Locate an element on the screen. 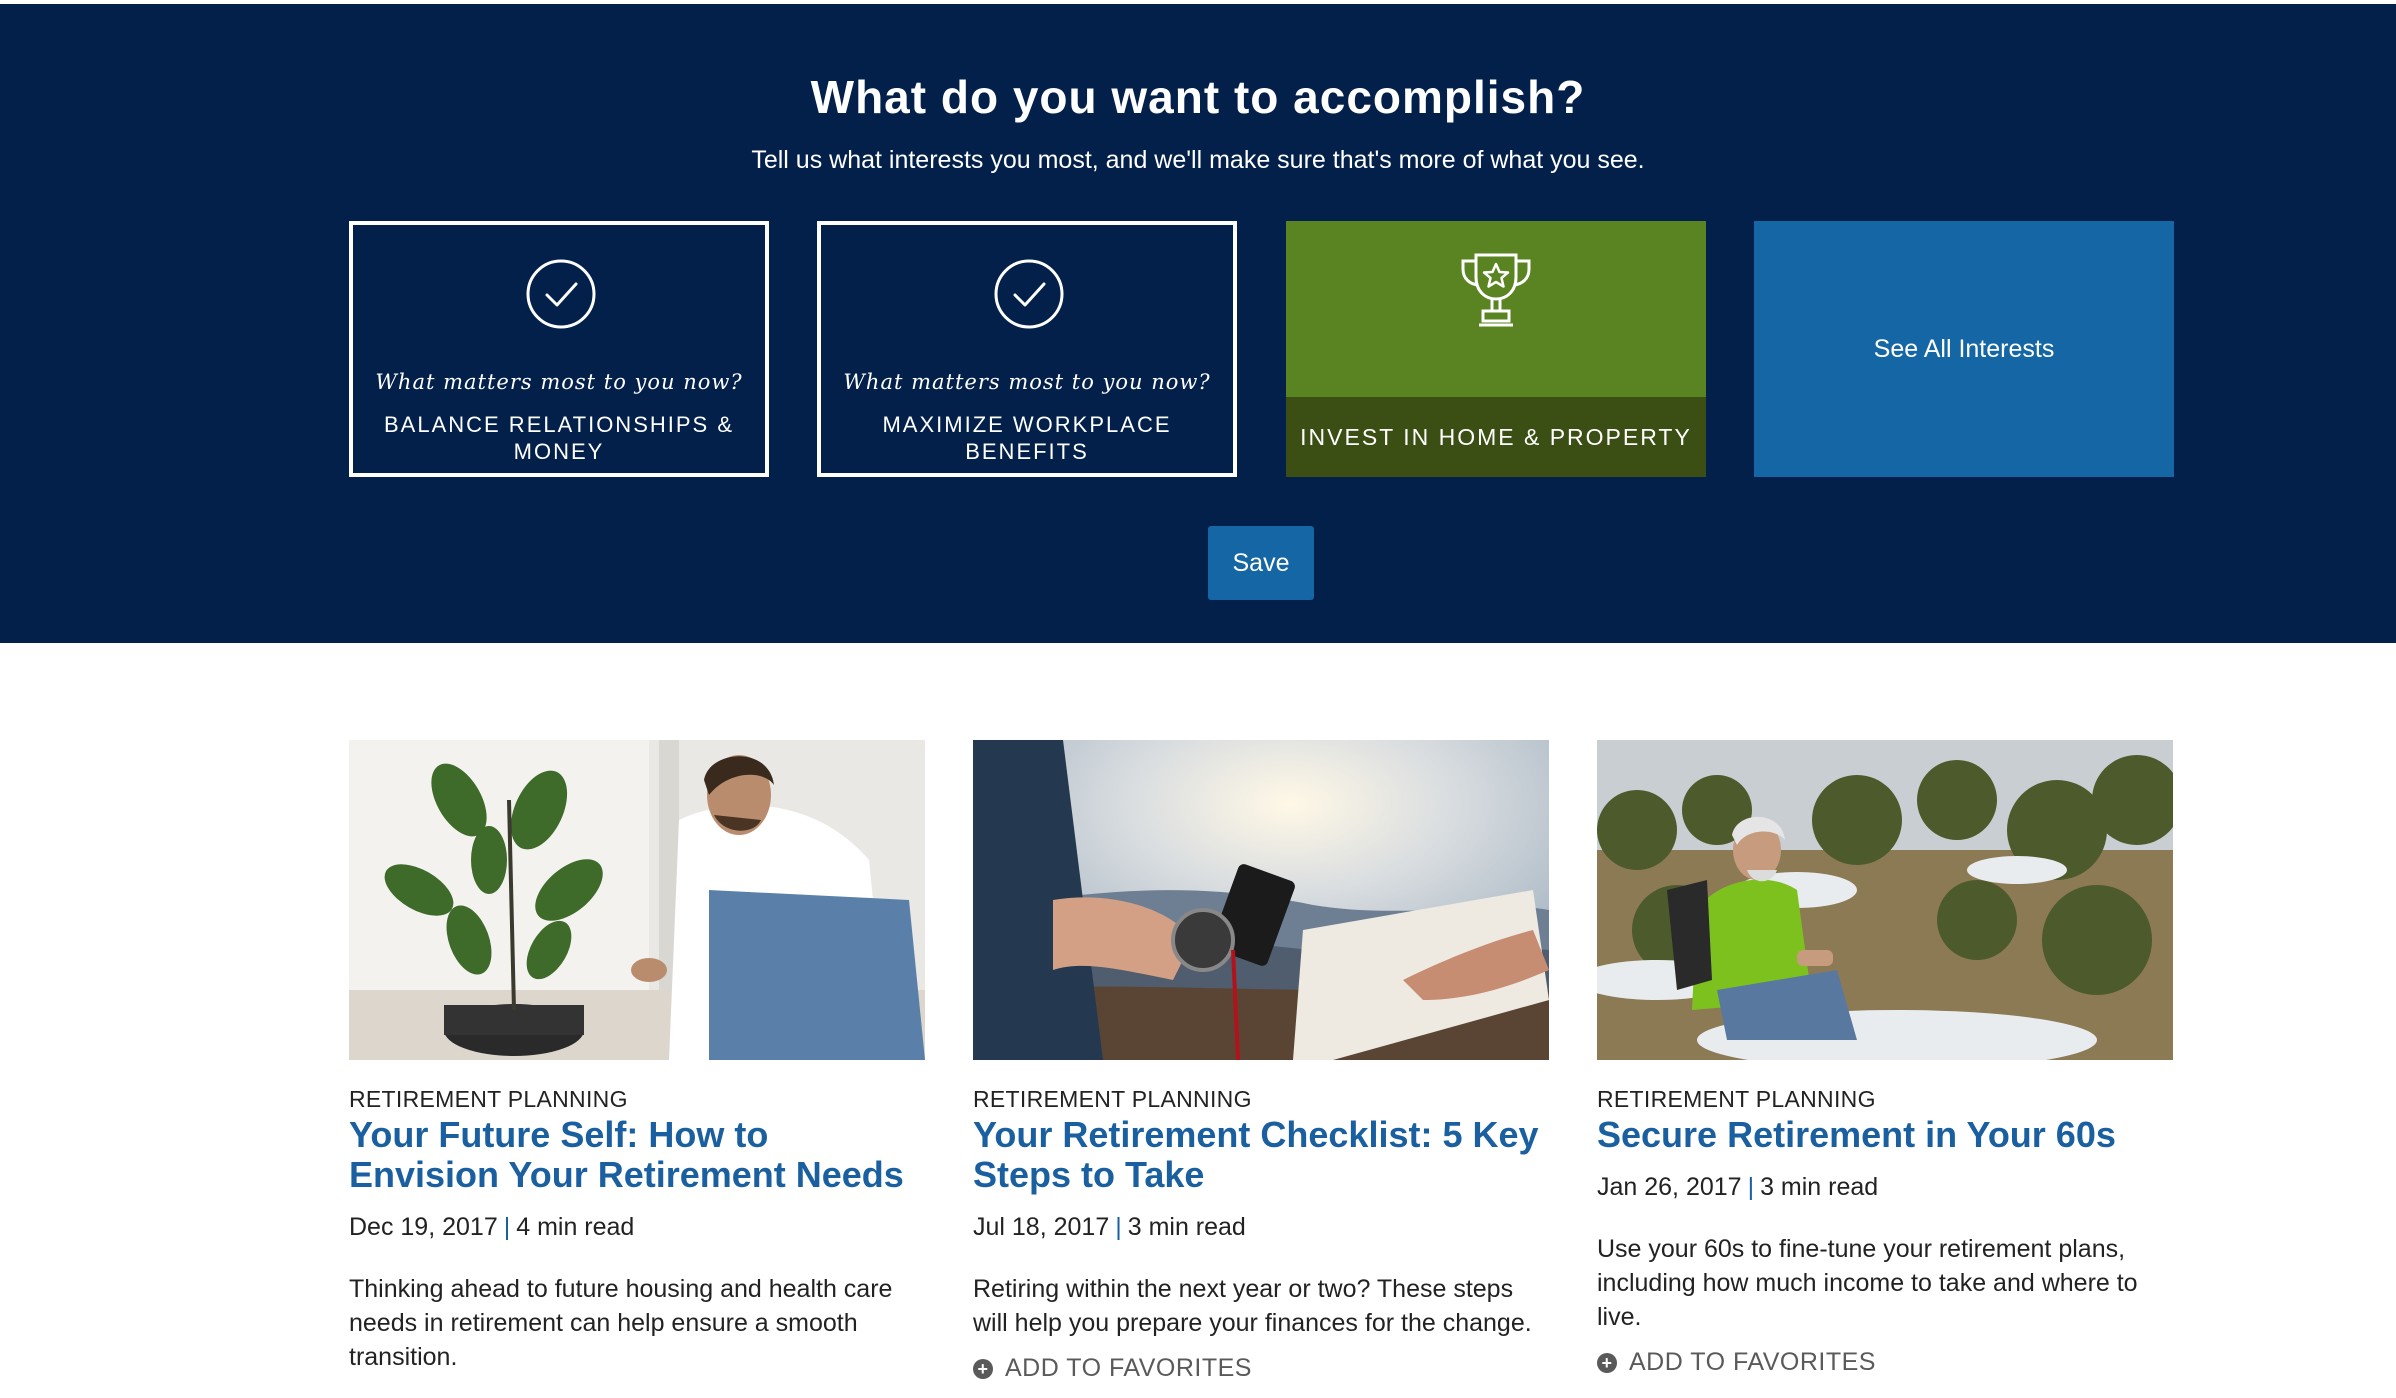 The width and height of the screenshot is (2396, 1398). article-date: Jan 26, 2017 is located at coordinates (1669, 1187).